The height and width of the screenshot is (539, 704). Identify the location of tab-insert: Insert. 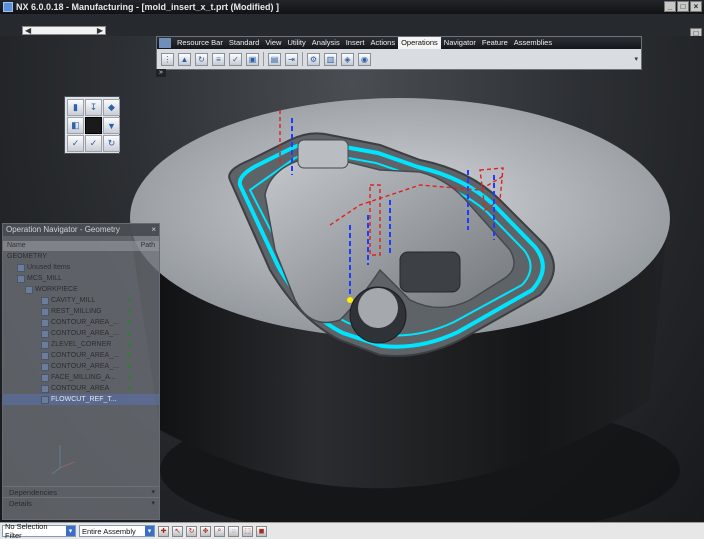
(355, 43).